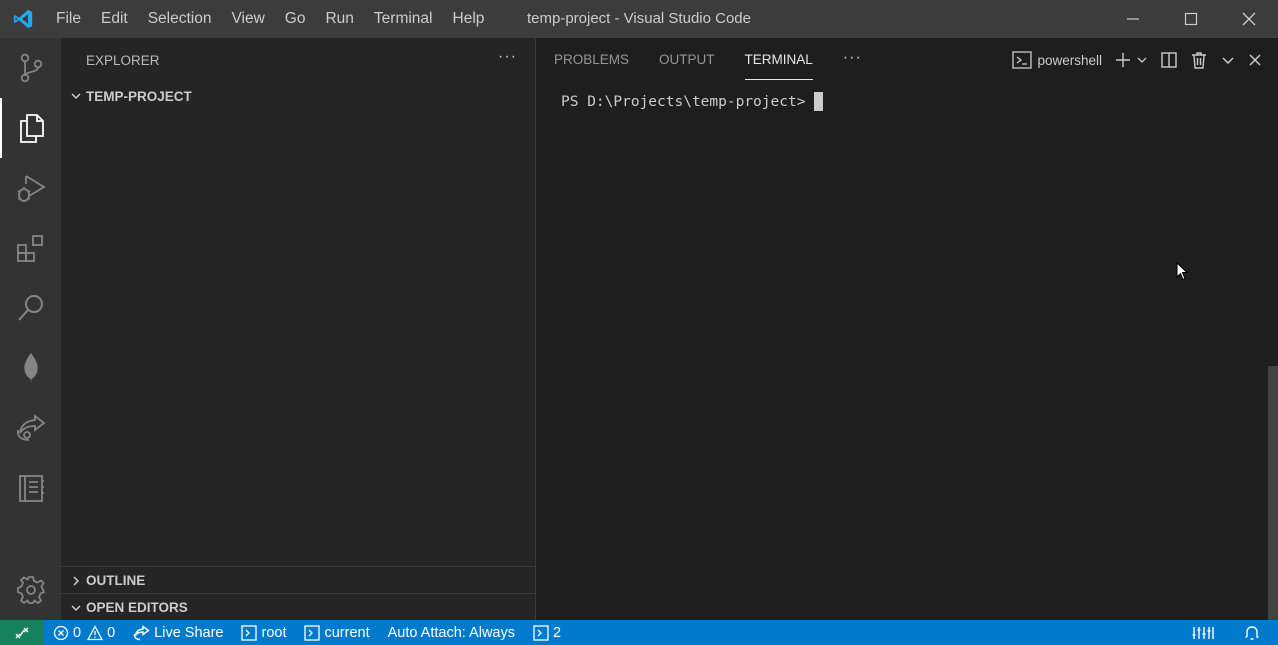  I want to click on gear-icon, so click(30, 590).